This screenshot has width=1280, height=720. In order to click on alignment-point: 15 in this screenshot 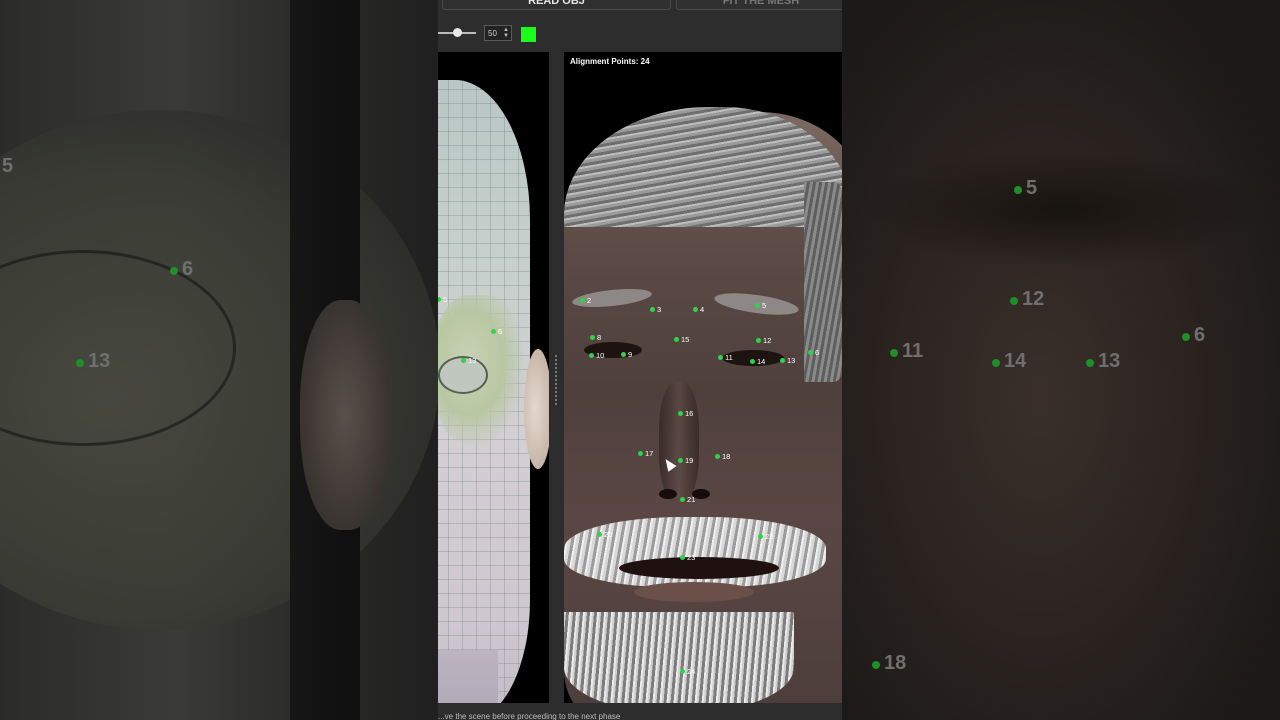, I will do `click(681, 339)`.